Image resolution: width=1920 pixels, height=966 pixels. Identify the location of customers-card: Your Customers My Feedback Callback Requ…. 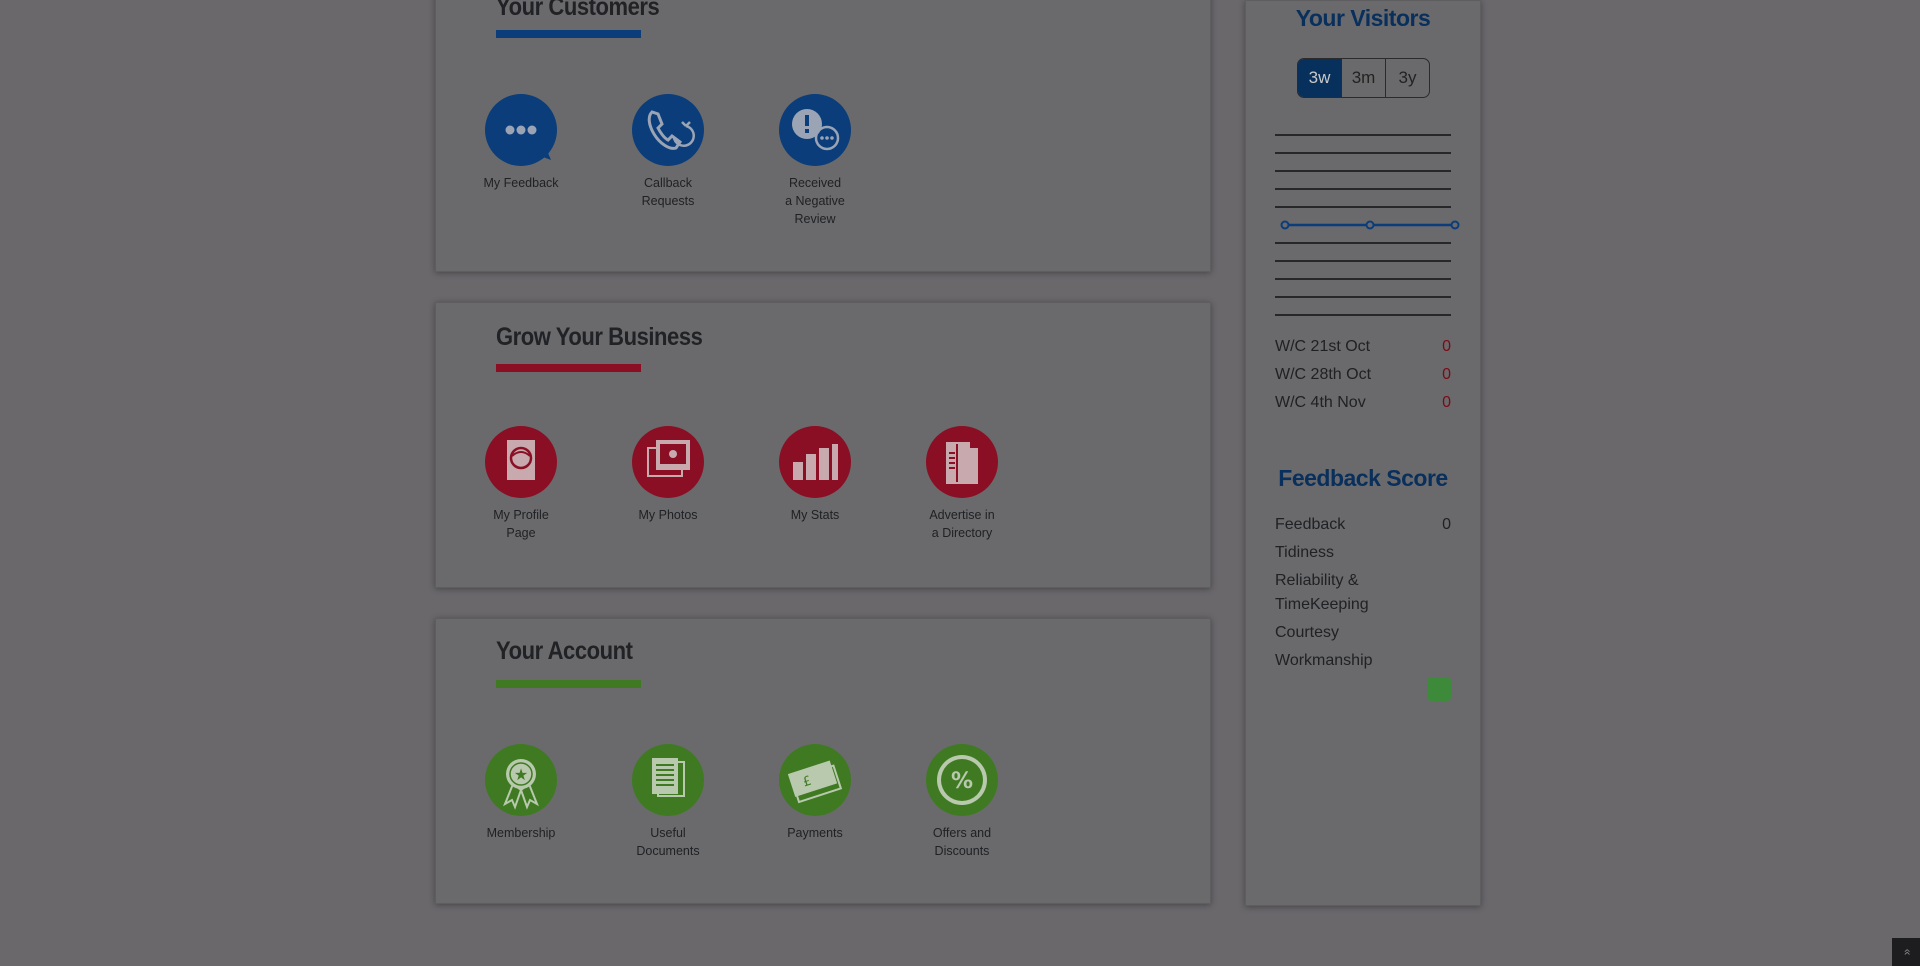
(823, 136).